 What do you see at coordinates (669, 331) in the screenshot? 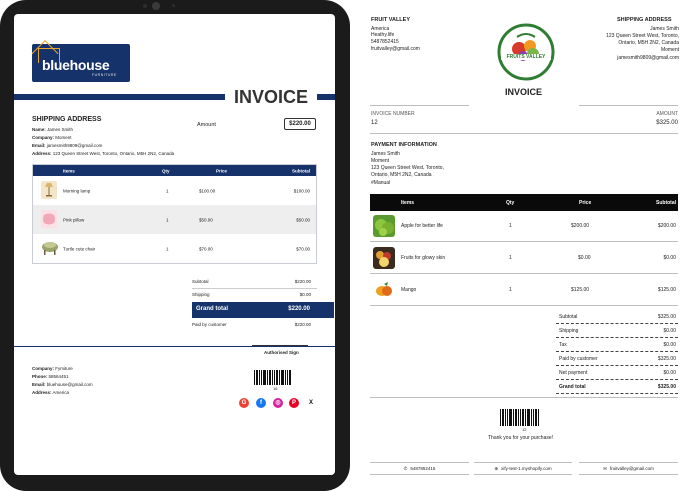
I see `shipping-value: $0.00` at bounding box center [669, 331].